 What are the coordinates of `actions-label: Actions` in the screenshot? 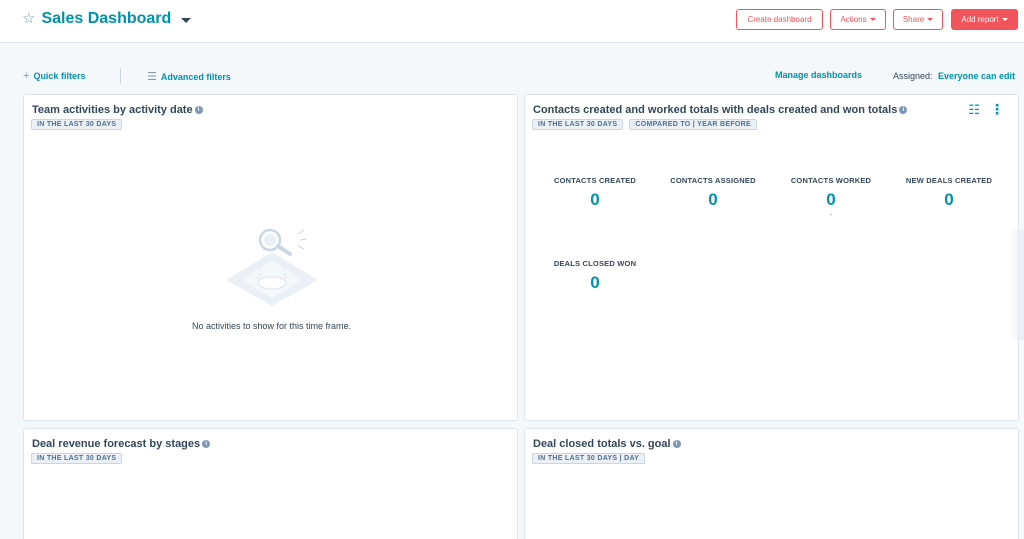 It's located at (853, 19).